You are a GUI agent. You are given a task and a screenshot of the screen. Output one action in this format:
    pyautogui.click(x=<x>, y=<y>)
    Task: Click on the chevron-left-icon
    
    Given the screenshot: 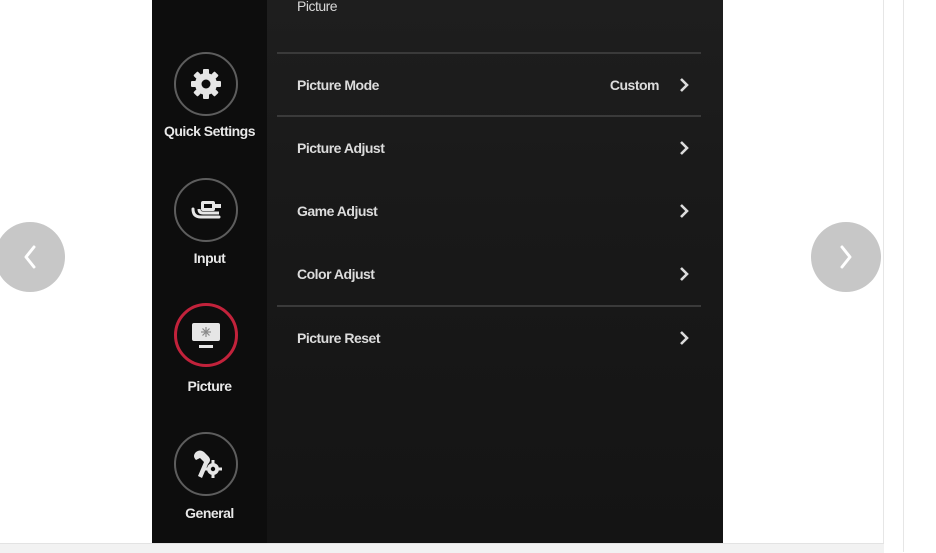 What is the action you would take?
    pyautogui.click(x=30, y=257)
    